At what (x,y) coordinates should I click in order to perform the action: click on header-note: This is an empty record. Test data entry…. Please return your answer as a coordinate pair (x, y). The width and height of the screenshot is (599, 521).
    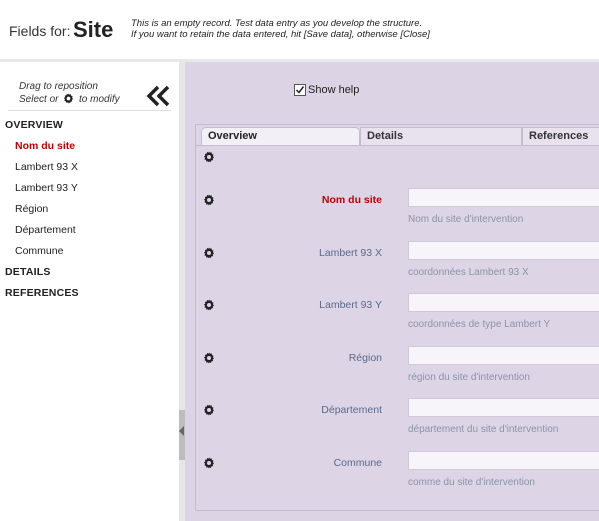
    Looking at the image, I should click on (280, 29).